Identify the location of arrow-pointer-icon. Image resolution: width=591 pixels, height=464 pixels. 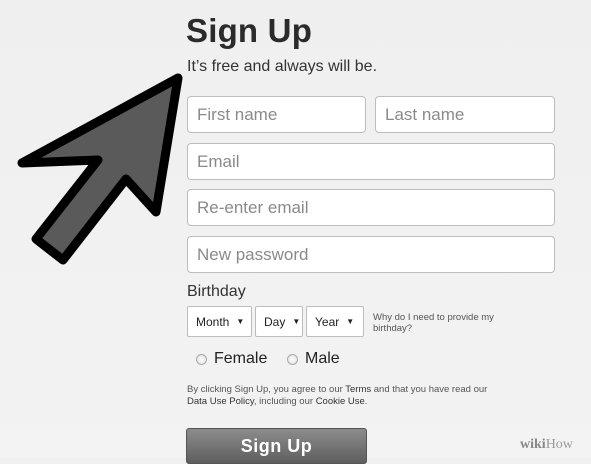
(100, 169).